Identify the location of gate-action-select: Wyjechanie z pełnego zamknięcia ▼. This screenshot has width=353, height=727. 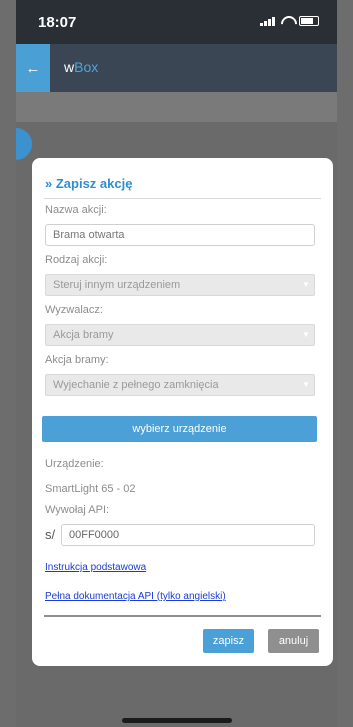
(180, 385).